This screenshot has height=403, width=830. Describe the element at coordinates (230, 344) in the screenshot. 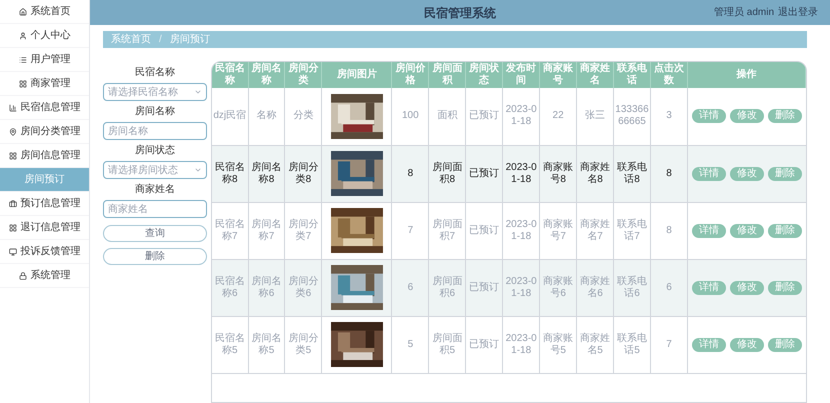

I see `table-cell: 民宿名称5` at that location.